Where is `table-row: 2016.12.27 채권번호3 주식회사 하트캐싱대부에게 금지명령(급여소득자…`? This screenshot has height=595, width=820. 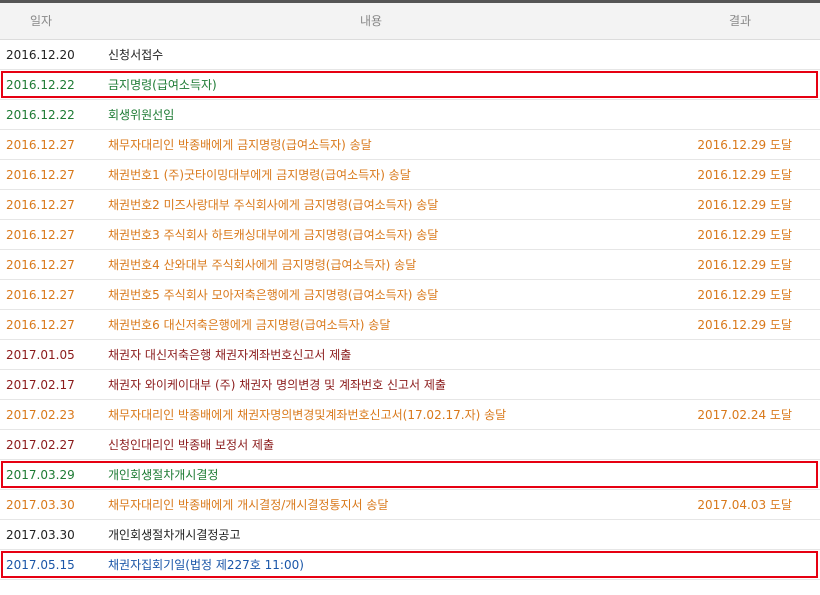 table-row: 2016.12.27 채권번호3 주식회사 하트캐싱대부에게 금지명령(급여소득자… is located at coordinates (410, 235).